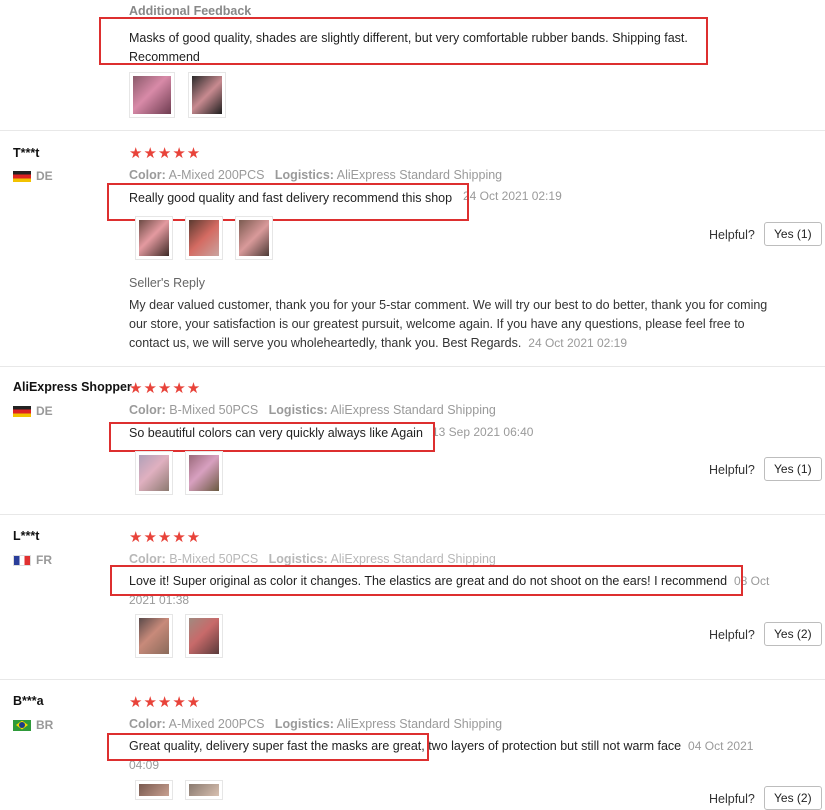 The image size is (825, 810). I want to click on reviewer-name: T***t, so click(26, 153).